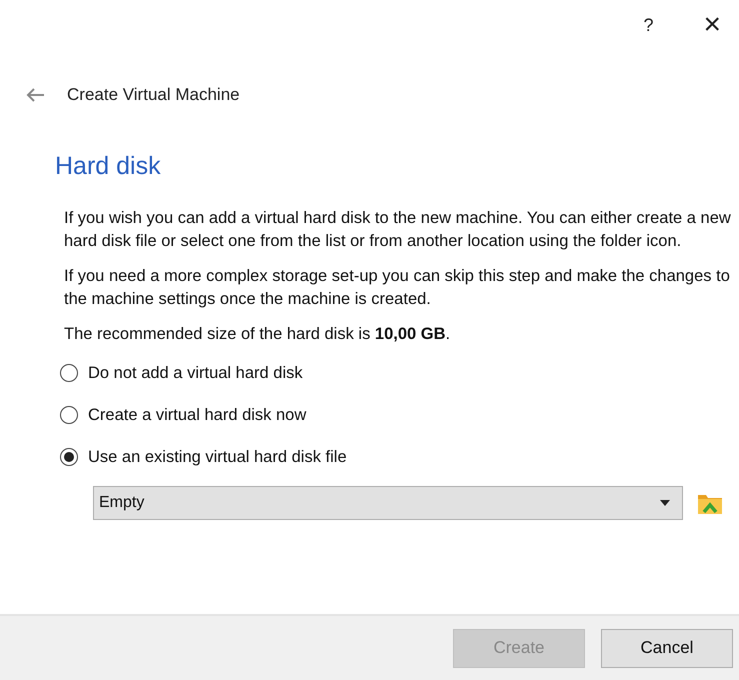  I want to click on close-button: ×, so click(712, 25).